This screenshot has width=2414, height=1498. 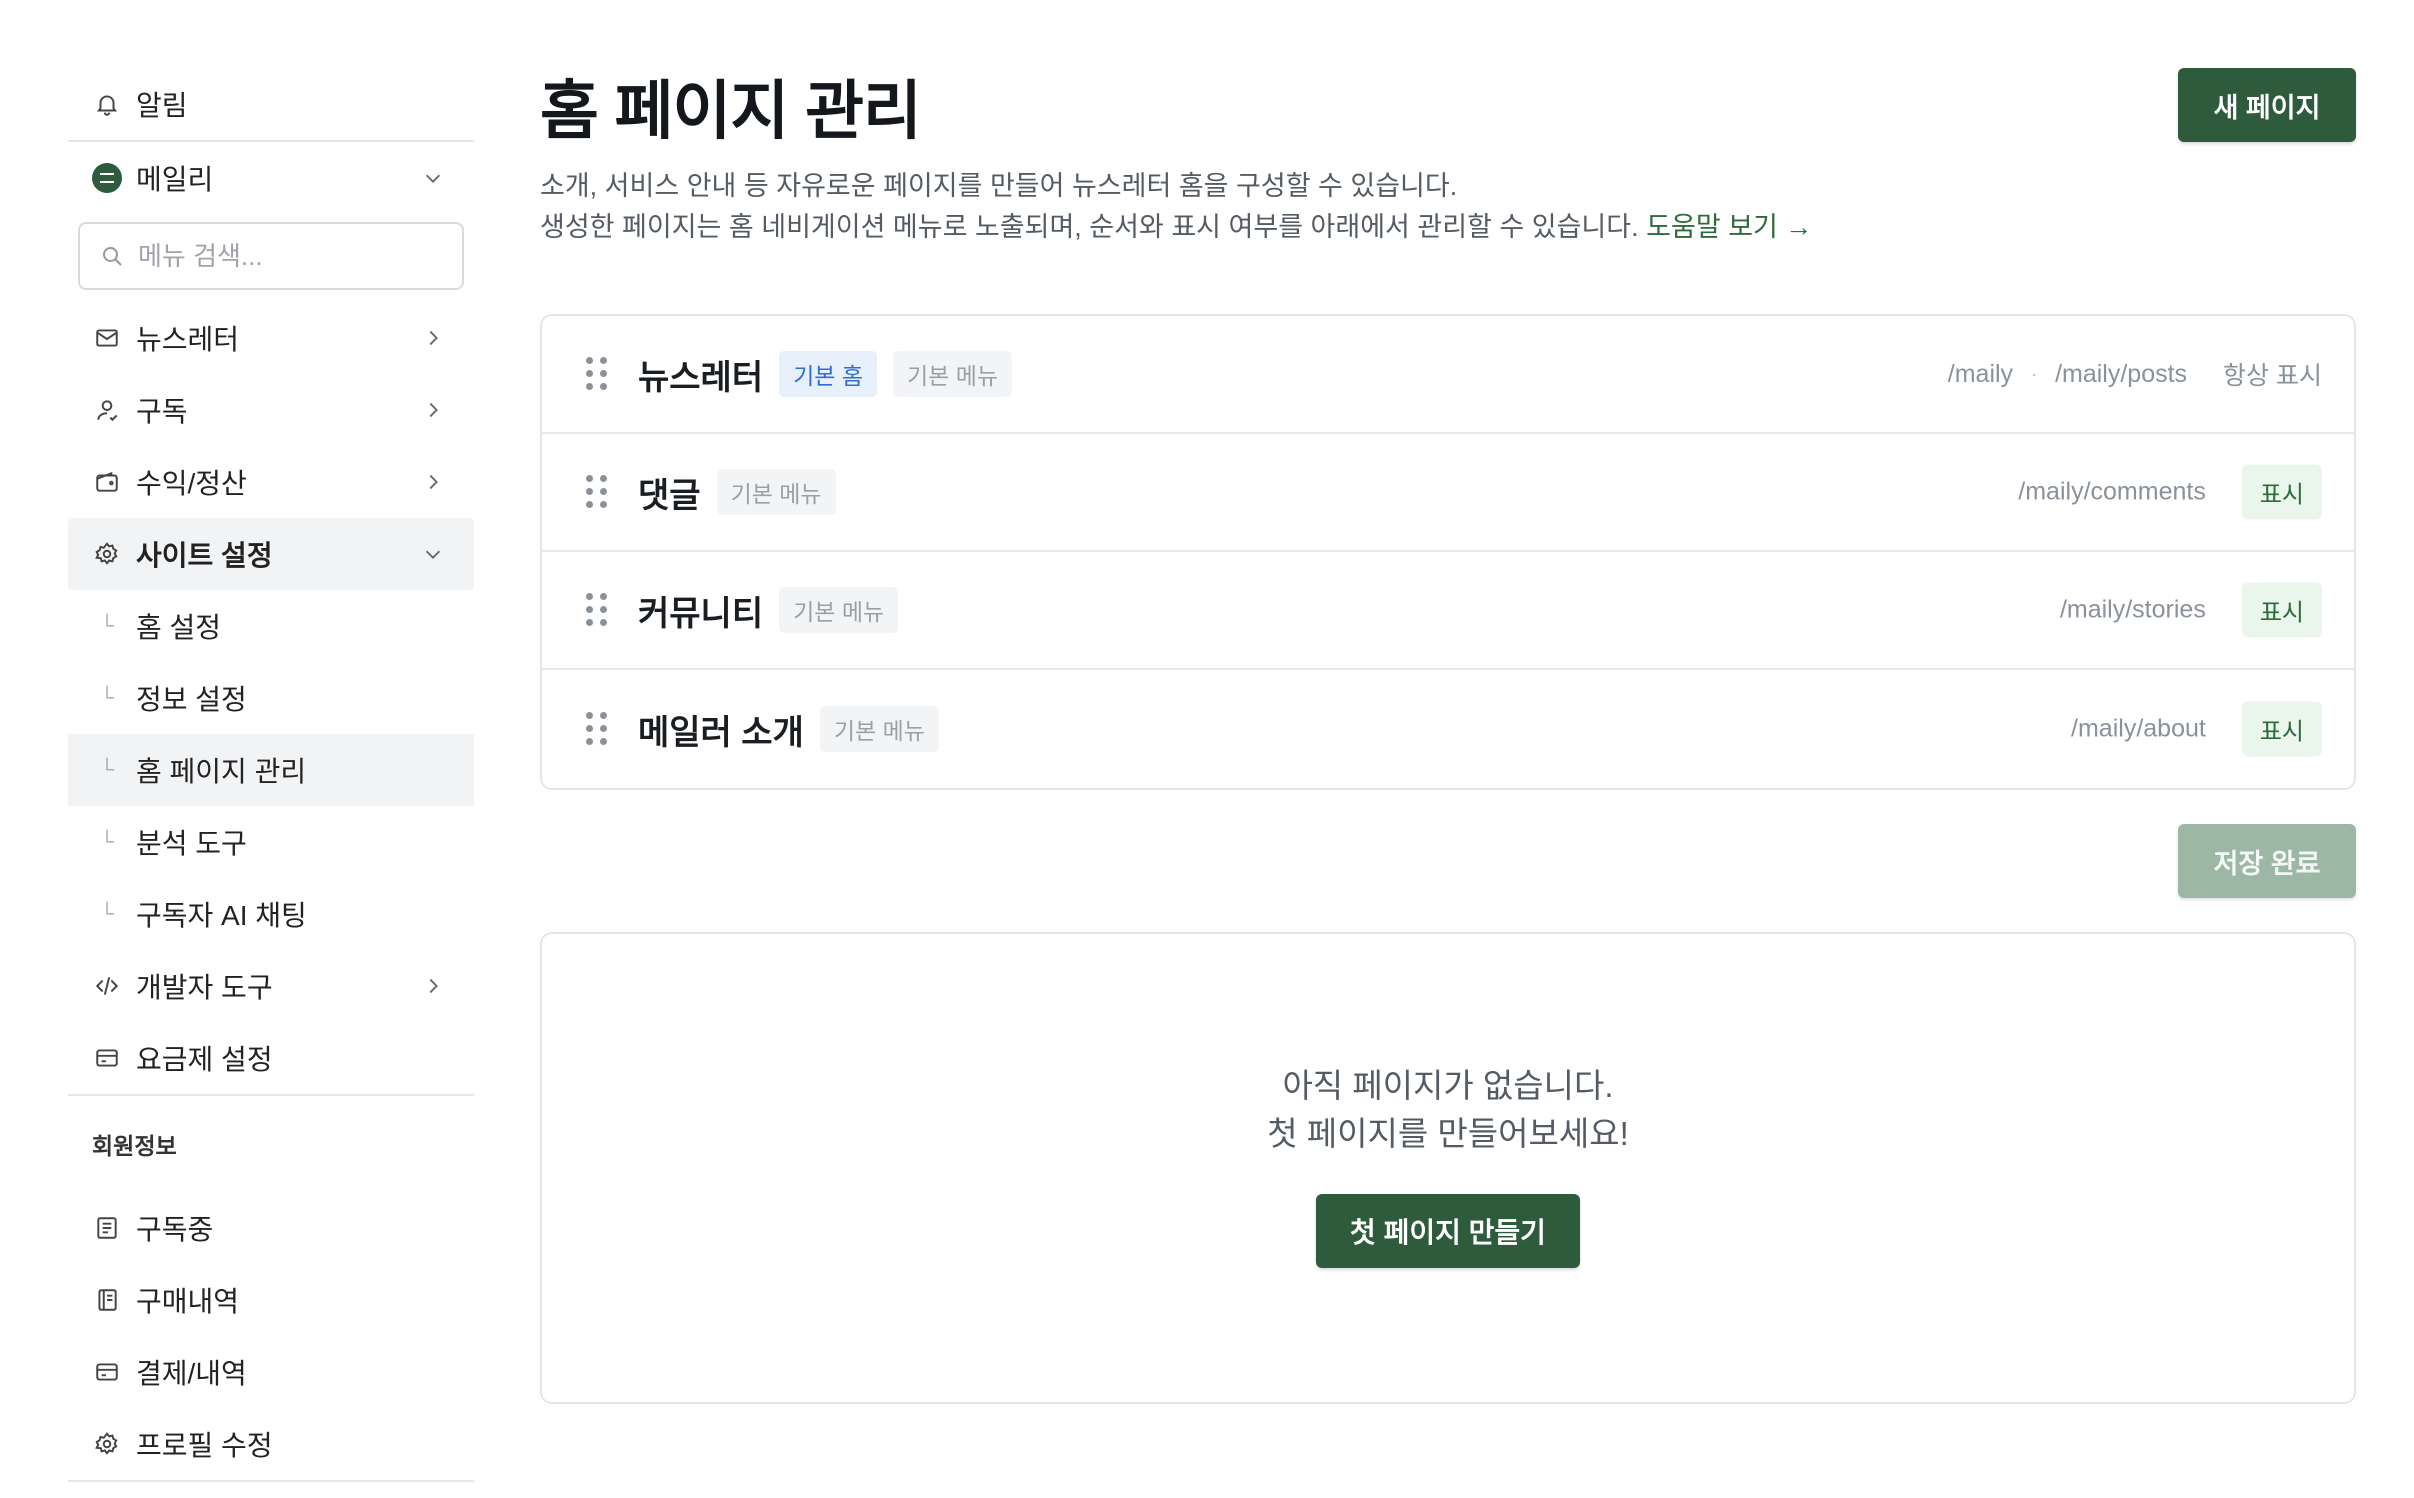 What do you see at coordinates (669, 495) in the screenshot?
I see `page-row-title: 댓글` at bounding box center [669, 495].